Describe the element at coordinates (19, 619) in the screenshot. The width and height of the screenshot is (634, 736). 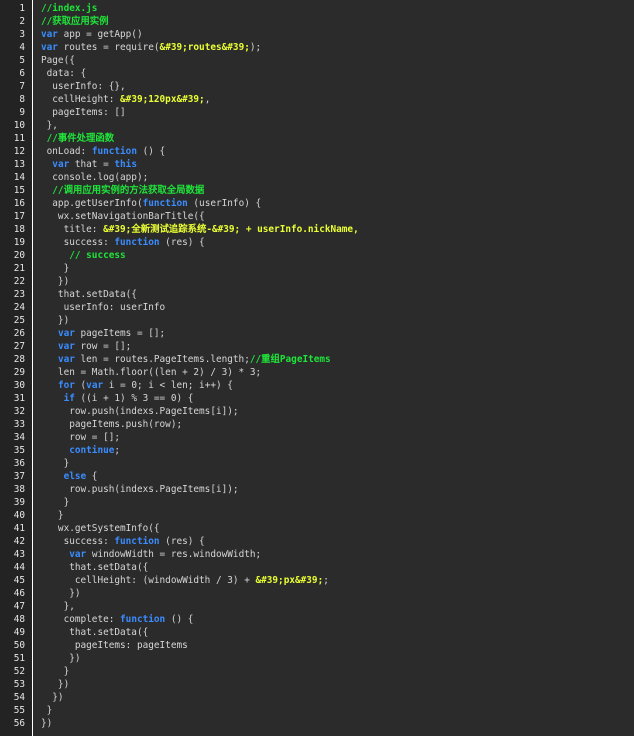
I see `line-number: 48` at that location.